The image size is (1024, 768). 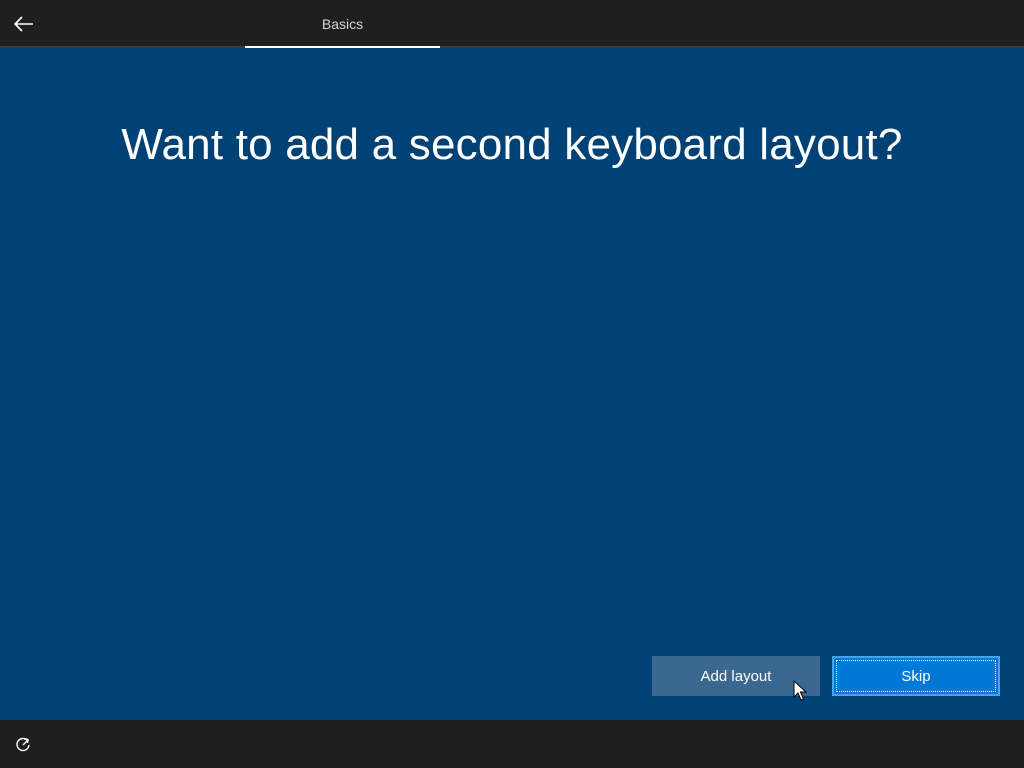 What do you see at coordinates (512, 144) in the screenshot?
I see `page-title: Want to add a second keyboard layout?` at bounding box center [512, 144].